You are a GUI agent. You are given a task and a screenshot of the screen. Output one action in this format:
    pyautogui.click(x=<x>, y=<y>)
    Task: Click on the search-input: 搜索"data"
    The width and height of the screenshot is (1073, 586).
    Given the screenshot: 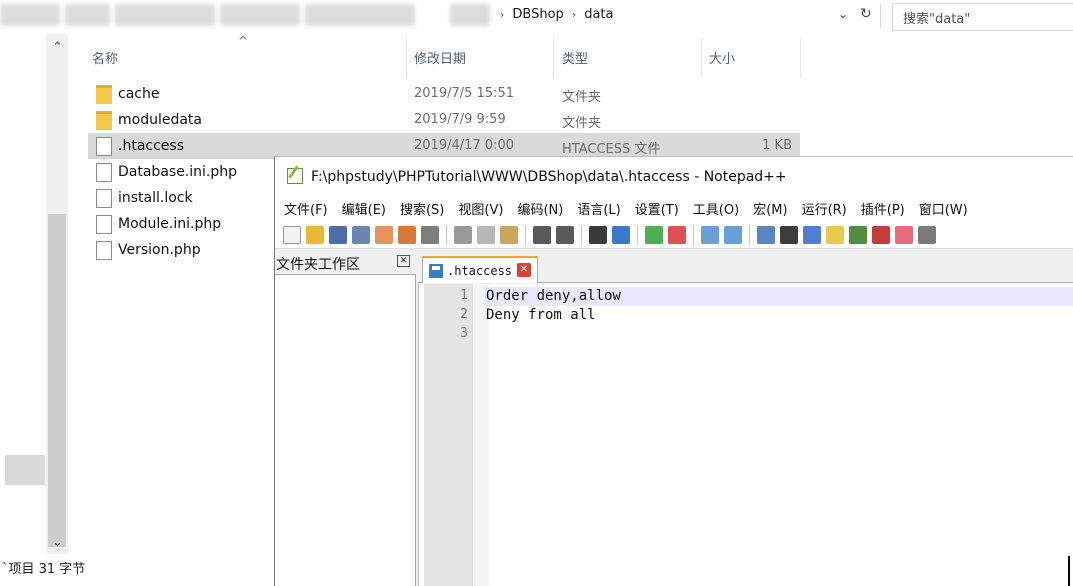 What is the action you would take?
    pyautogui.click(x=982, y=17)
    